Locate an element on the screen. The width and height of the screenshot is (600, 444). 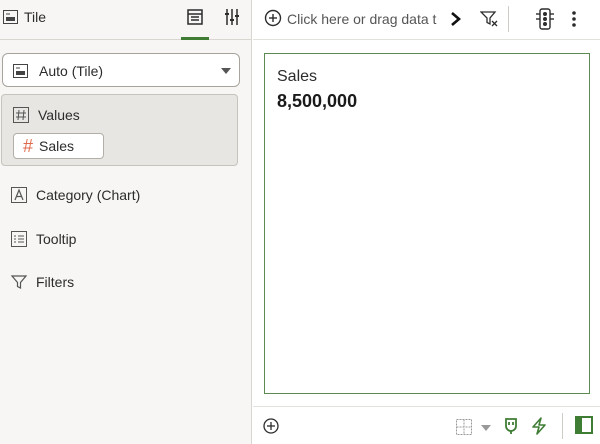
tile-value: 8,500,000 is located at coordinates (317, 101).